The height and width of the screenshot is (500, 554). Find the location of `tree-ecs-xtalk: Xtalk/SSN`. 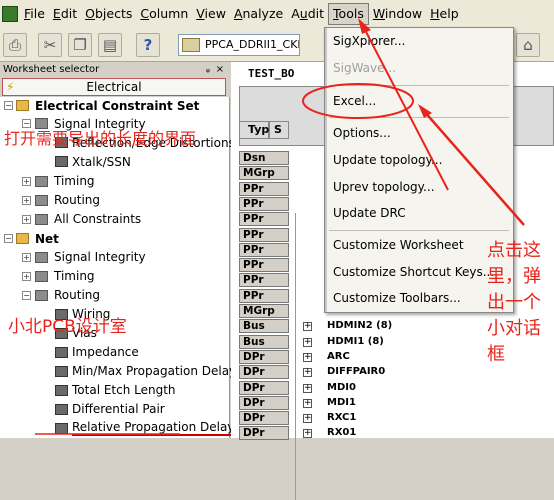

tree-ecs-xtalk: Xtalk/SSN is located at coordinates (101, 162).